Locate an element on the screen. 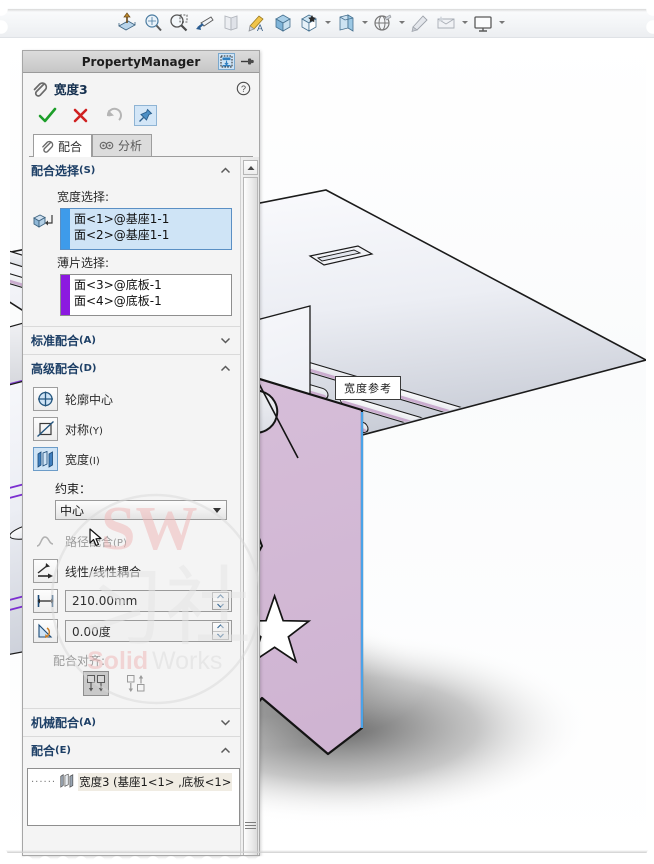  list-item: 面<3>@底板-1 is located at coordinates (150, 285).